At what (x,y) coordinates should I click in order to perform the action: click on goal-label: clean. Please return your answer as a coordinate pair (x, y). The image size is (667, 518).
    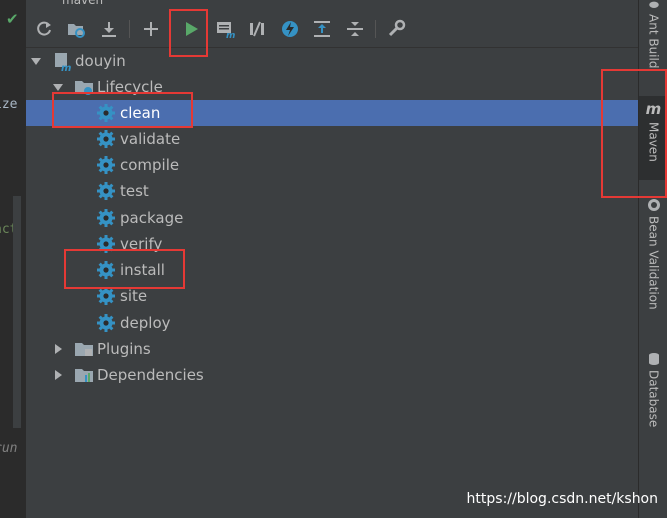
    Looking at the image, I should click on (140, 113).